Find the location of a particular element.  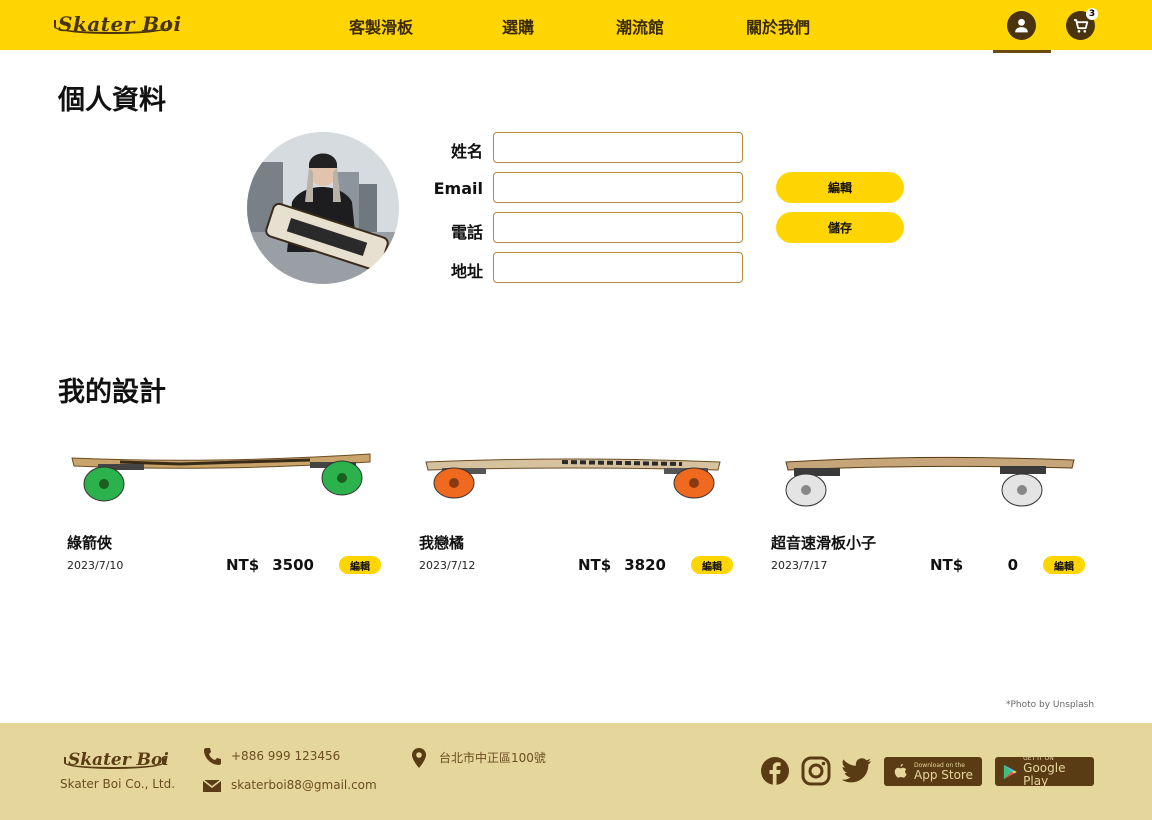

user-icon is located at coordinates (1021, 25).